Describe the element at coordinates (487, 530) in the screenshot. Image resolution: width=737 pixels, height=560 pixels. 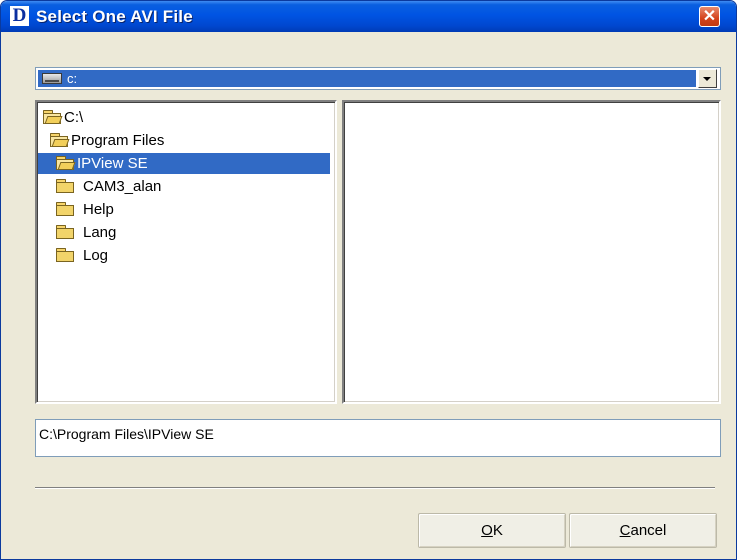
I see `ok-mnemonic: O` at that location.